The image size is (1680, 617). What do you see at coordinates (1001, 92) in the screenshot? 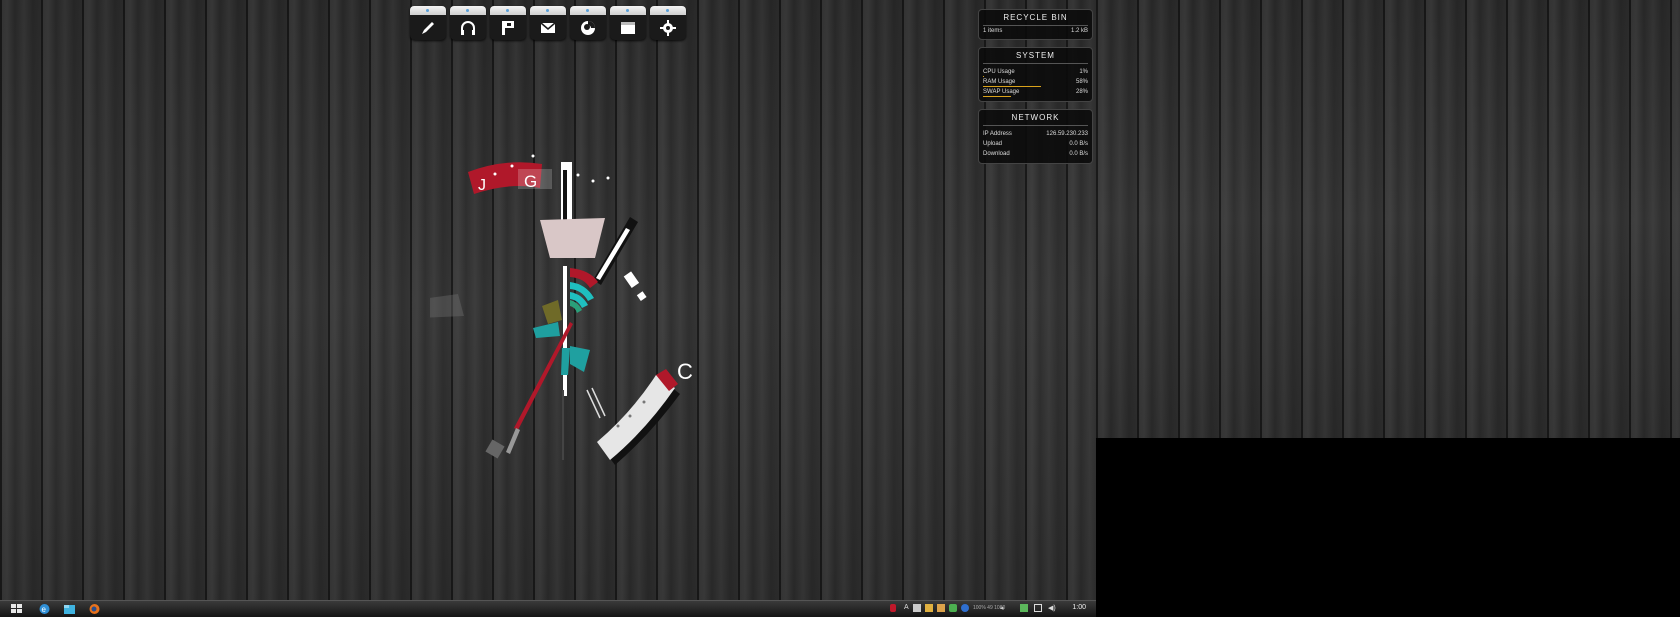
I see `swap-usage-label: SWAP Usage` at bounding box center [1001, 92].